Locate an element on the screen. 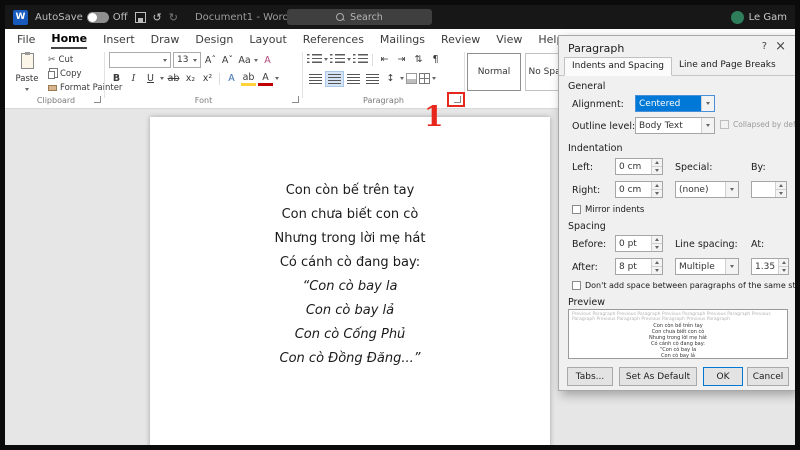 The height and width of the screenshot is (450, 800). alignment-dropdown: Centered is located at coordinates (675, 103).